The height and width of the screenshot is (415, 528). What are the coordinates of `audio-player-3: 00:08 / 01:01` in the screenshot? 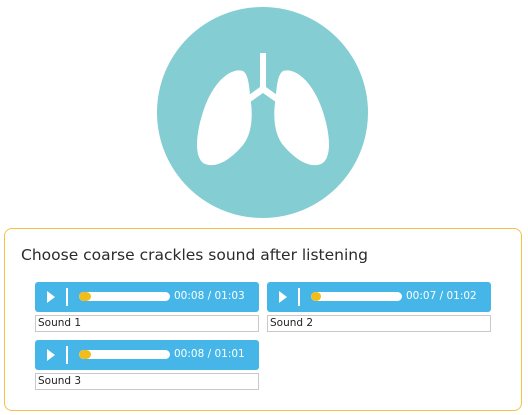 It's located at (147, 355).